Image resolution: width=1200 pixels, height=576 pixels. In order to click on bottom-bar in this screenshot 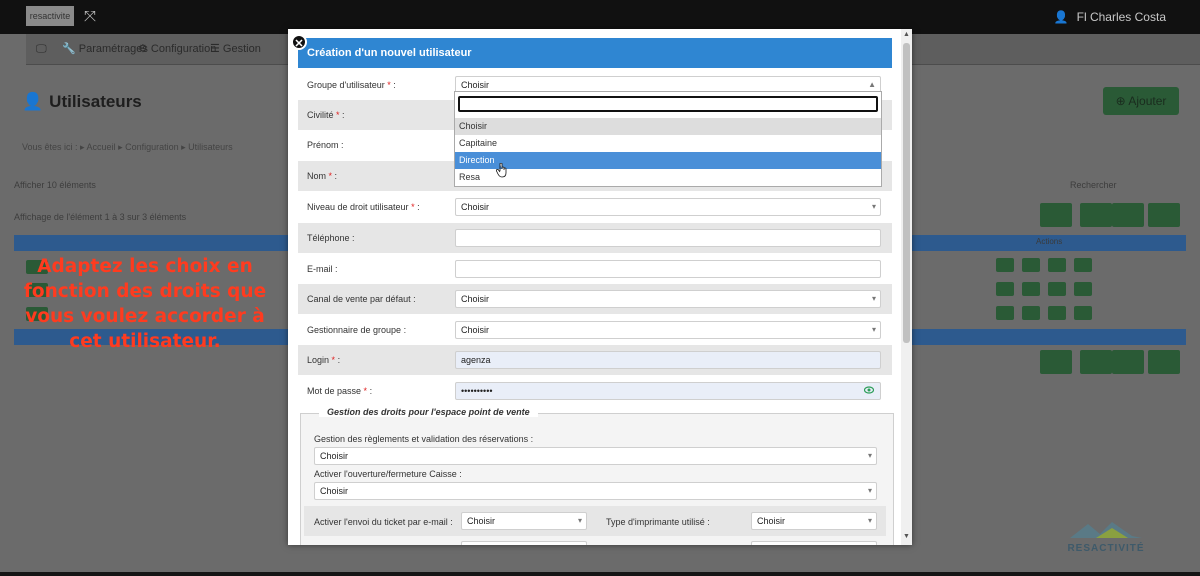, I will do `click(600, 574)`.